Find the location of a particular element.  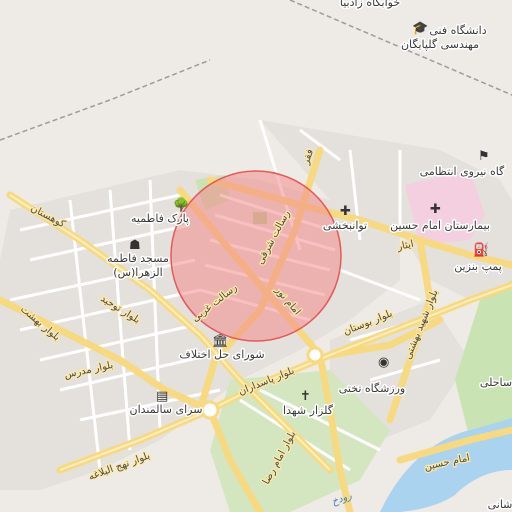

mosque-icon: ☗ is located at coordinates (135, 245).